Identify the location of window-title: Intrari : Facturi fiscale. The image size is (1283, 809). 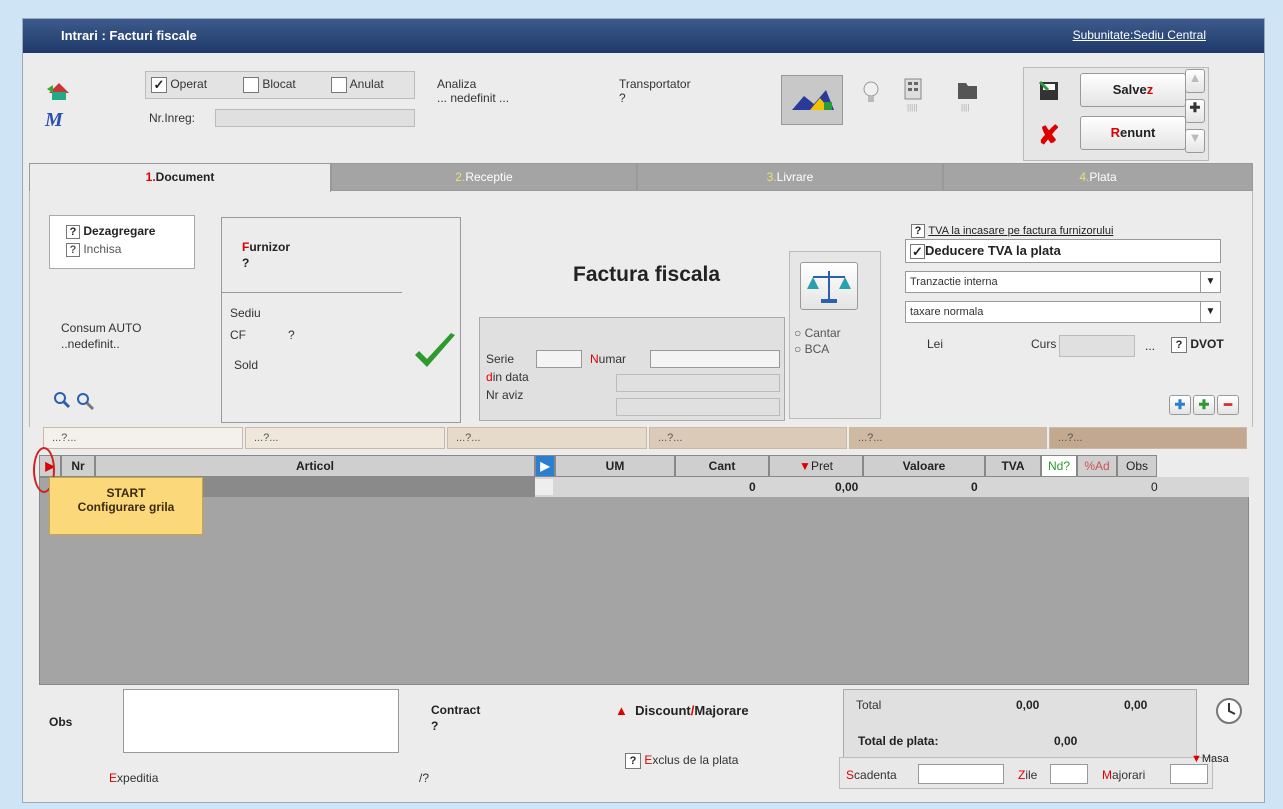
(129, 35).